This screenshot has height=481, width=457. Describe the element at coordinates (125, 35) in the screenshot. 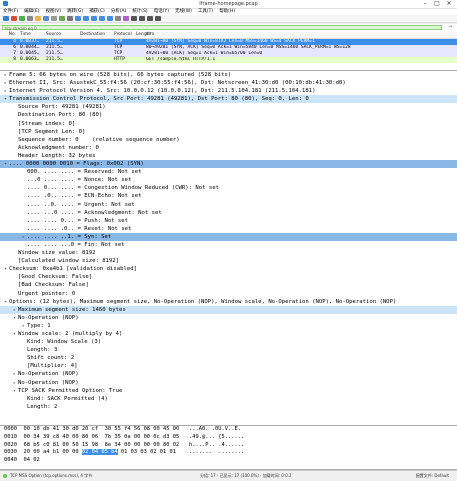

I see `column-header-protocol: Protocol` at that location.